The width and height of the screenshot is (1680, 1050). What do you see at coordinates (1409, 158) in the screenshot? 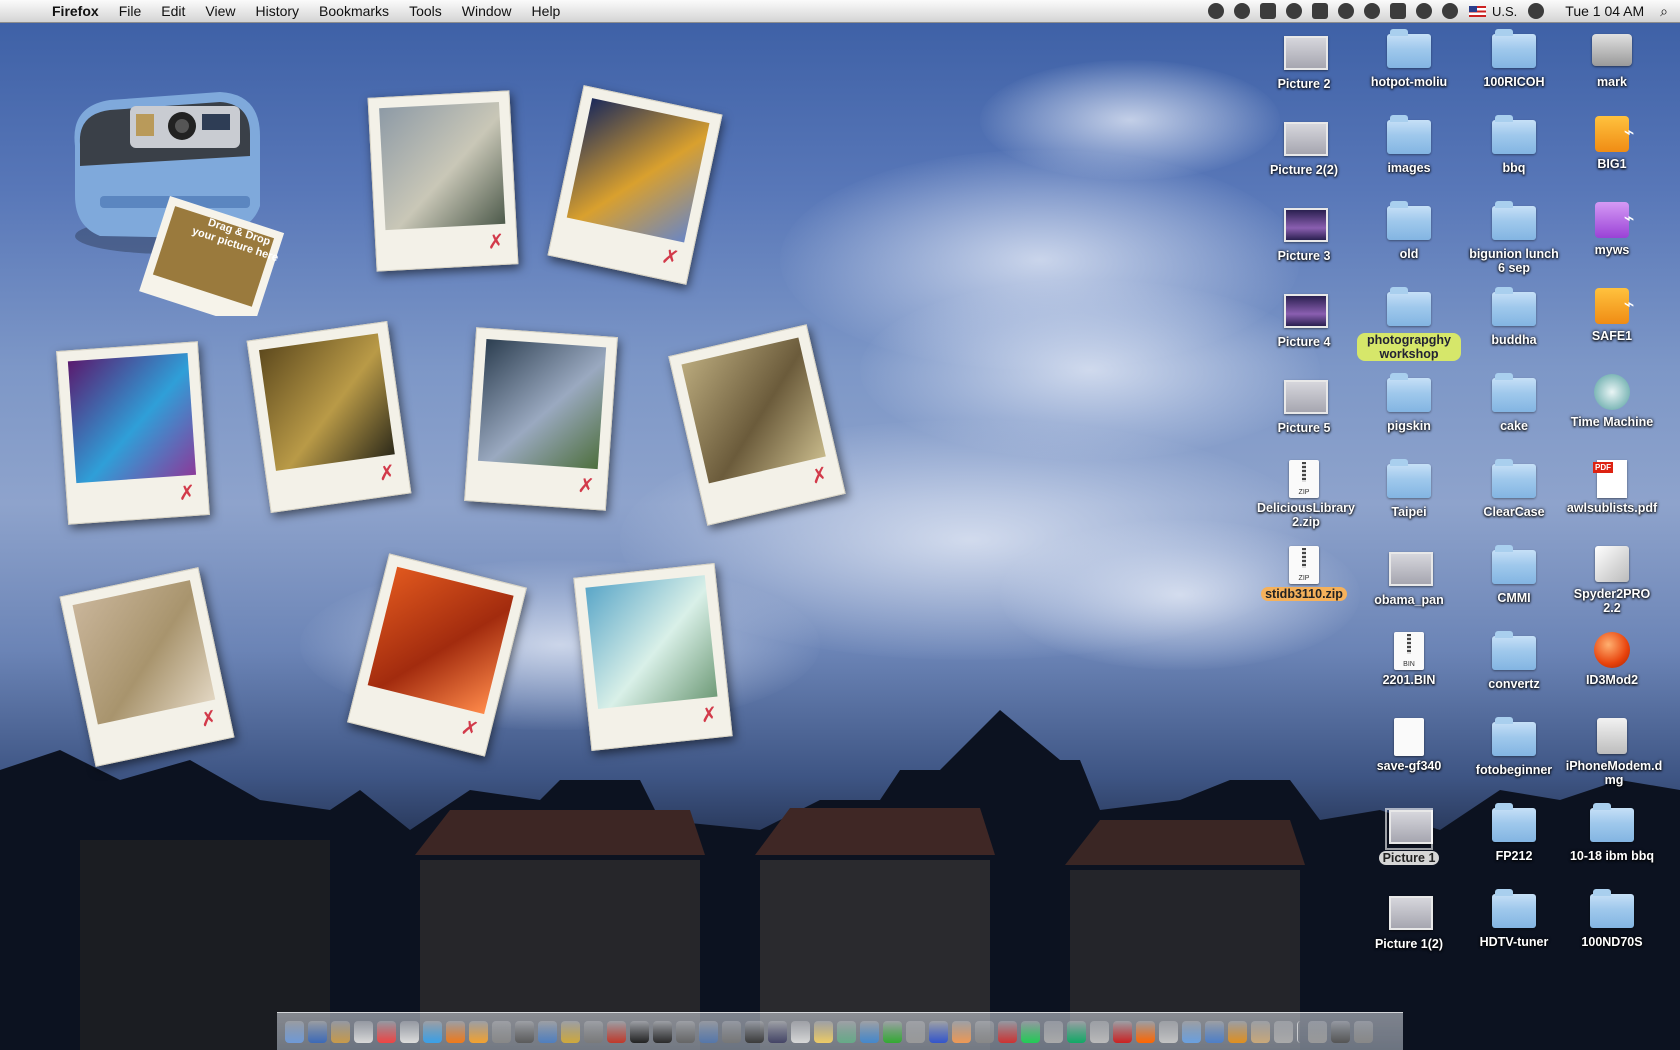
I see `desktop-icon-images: images` at bounding box center [1409, 158].